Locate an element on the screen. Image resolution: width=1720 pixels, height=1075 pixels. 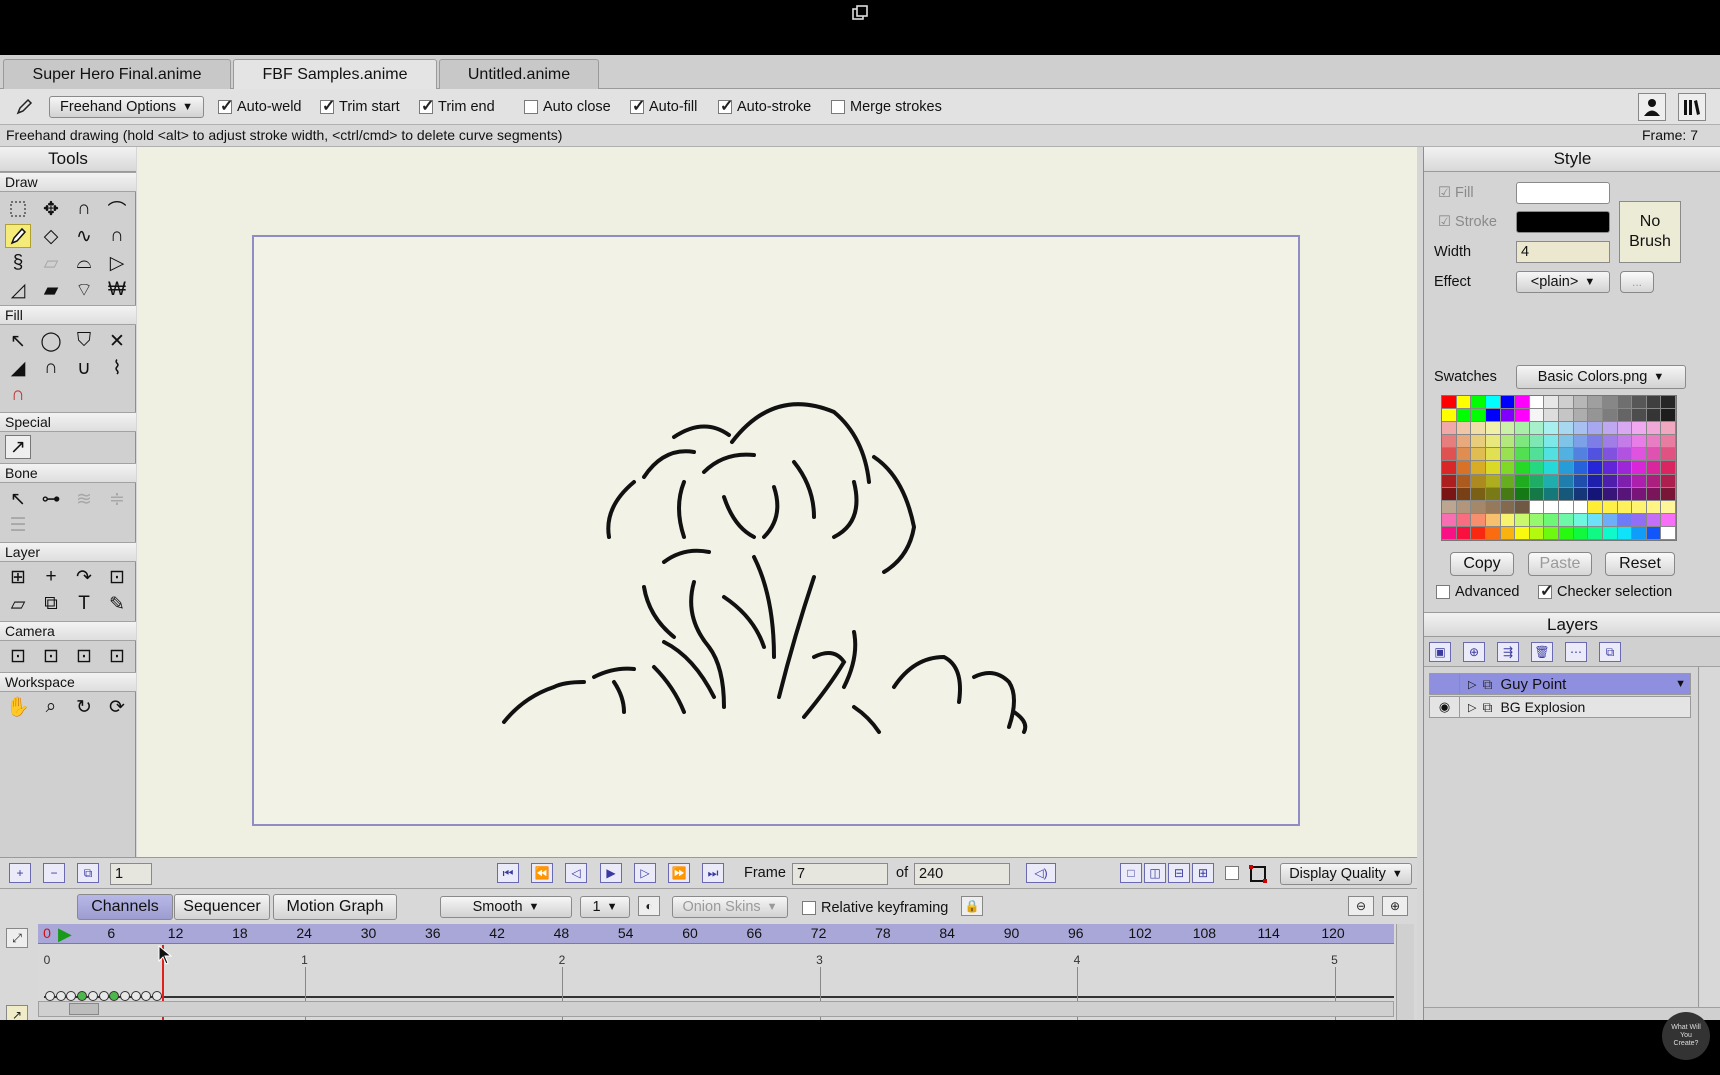
single-view-icon: □ is located at coordinates (1131, 873).